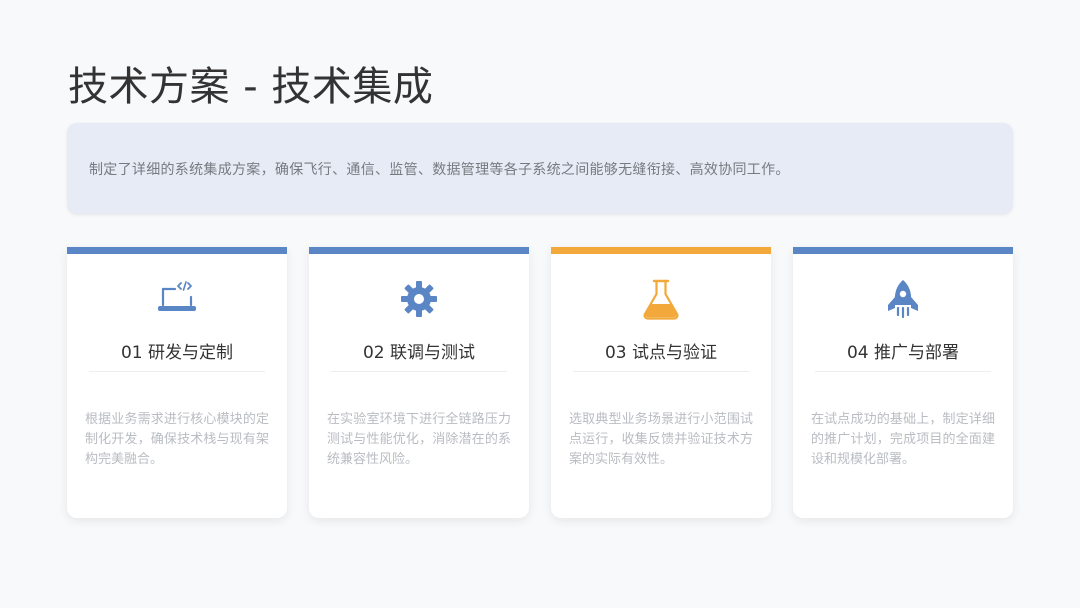 This screenshot has height=608, width=1080. I want to click on rocket-icon, so click(903, 299).